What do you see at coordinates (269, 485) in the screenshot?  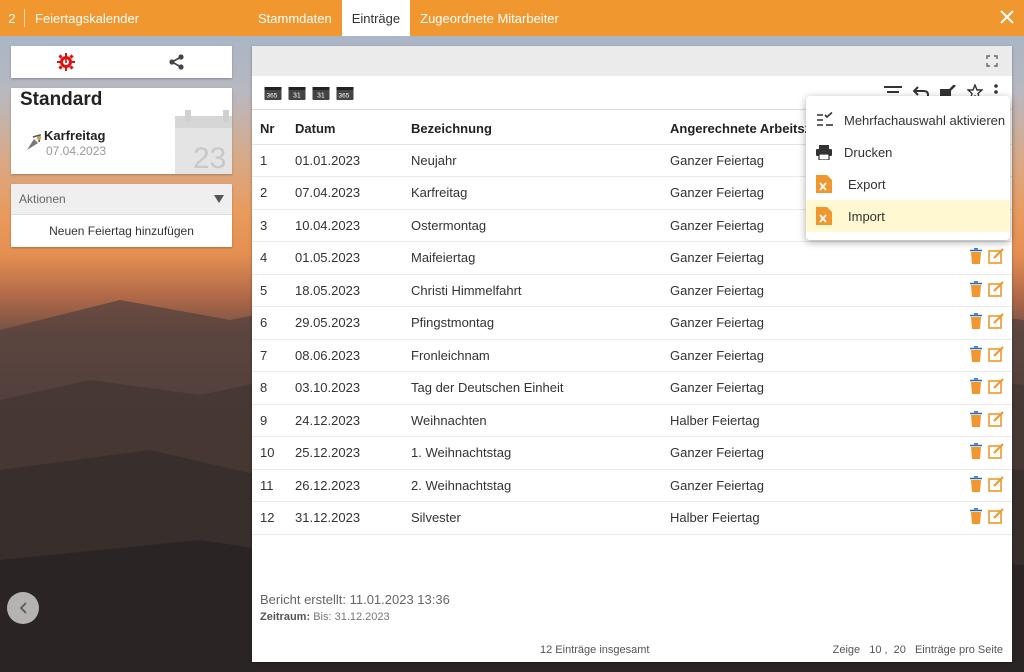 I see `cell-nr: 11` at bounding box center [269, 485].